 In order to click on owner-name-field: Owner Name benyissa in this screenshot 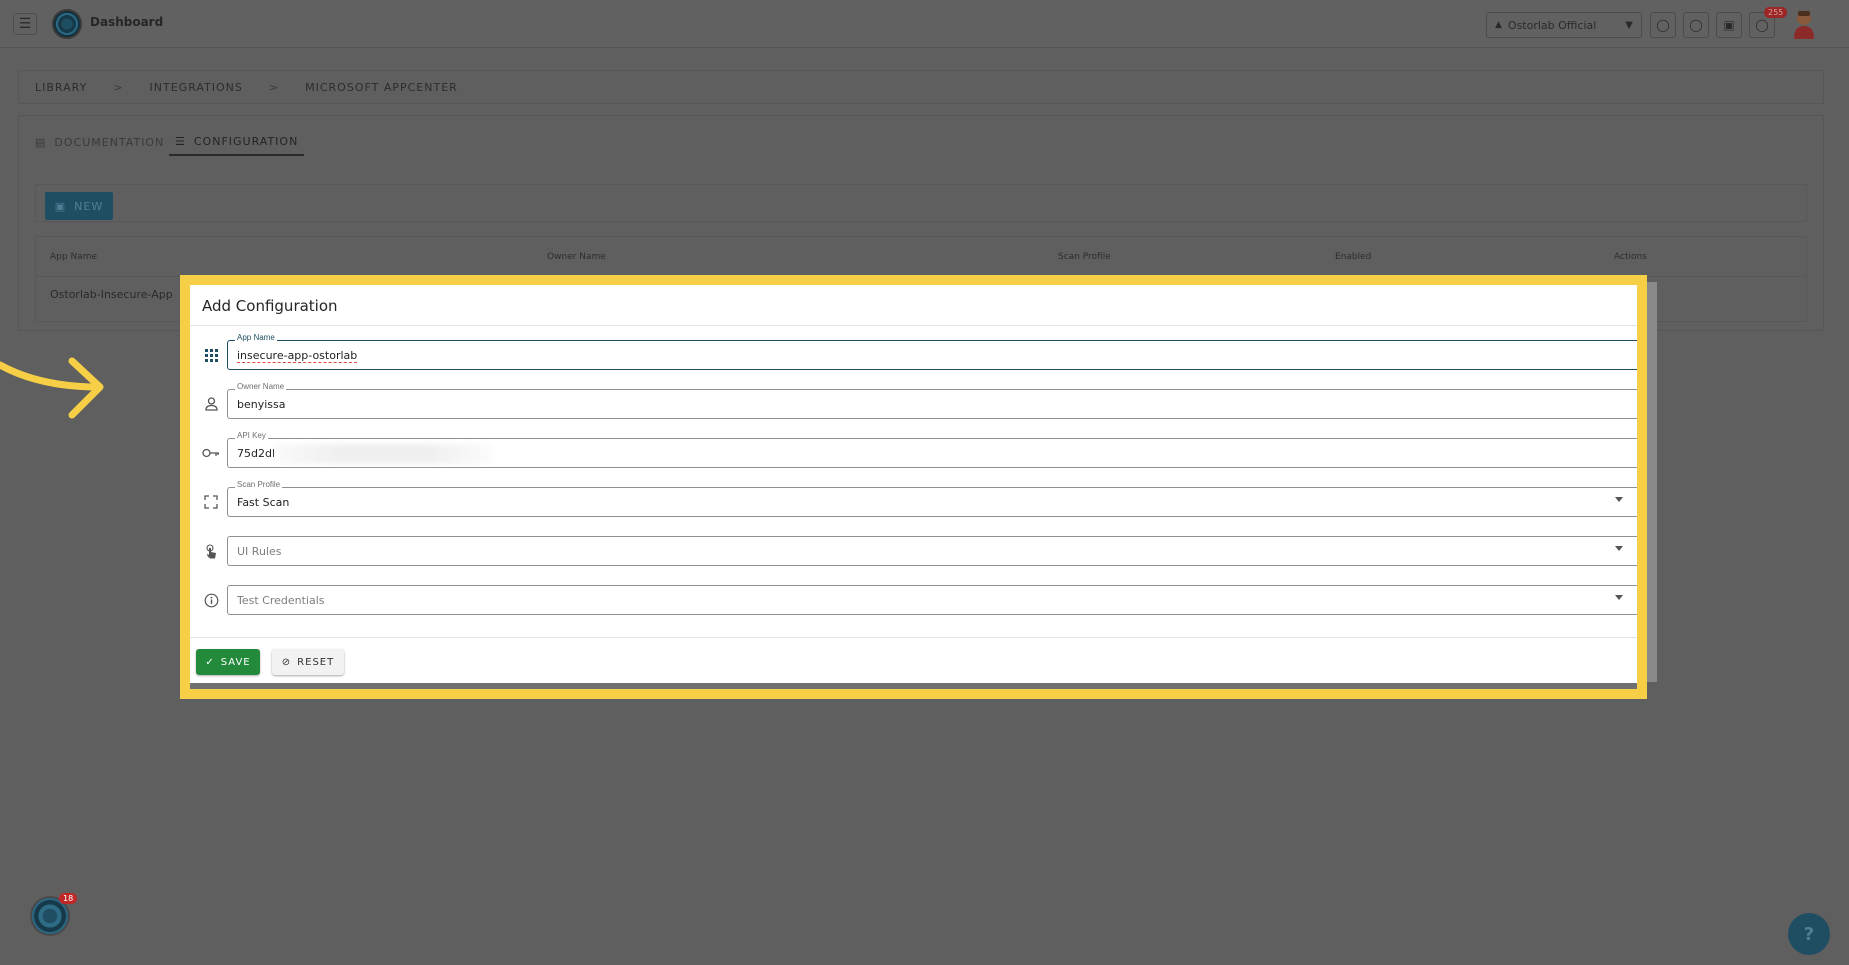, I will do `click(932, 400)`.